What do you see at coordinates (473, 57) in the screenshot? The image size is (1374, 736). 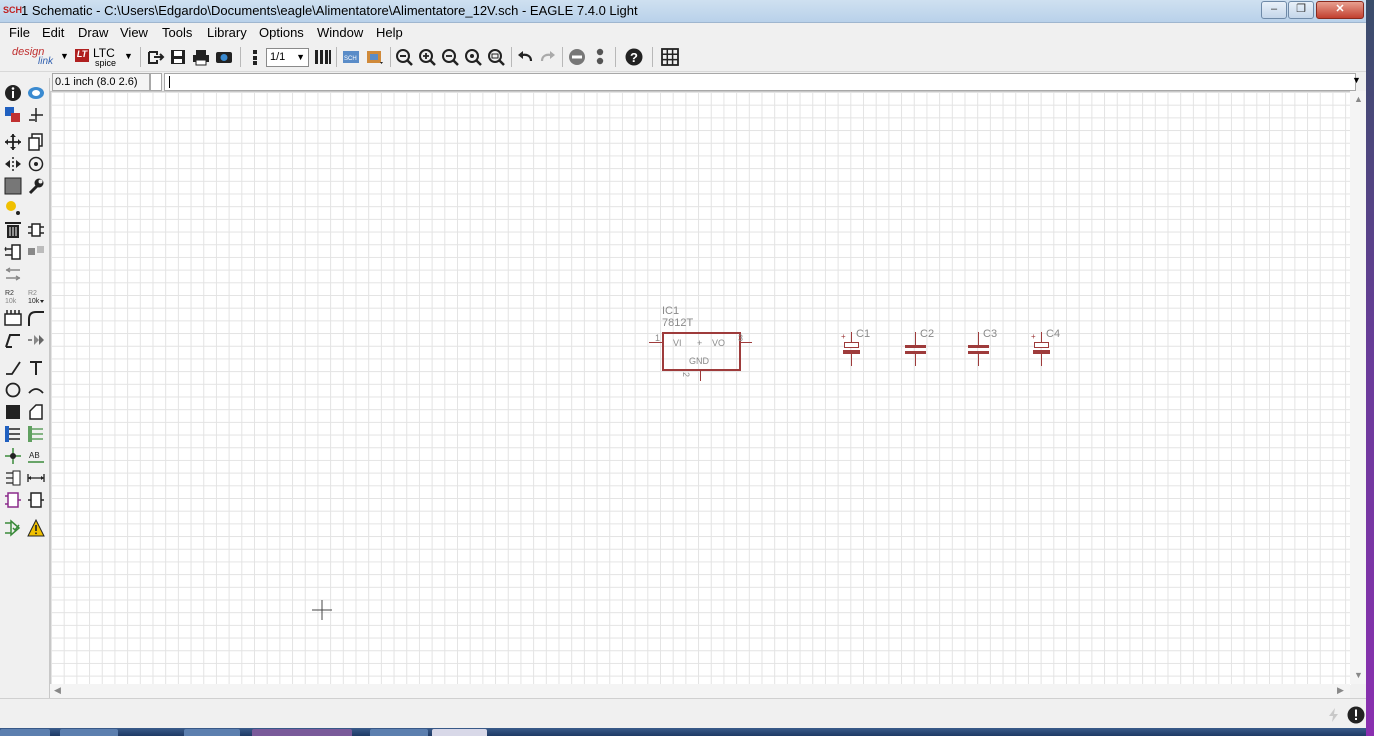 I see `zoom-redraw-icon` at bounding box center [473, 57].